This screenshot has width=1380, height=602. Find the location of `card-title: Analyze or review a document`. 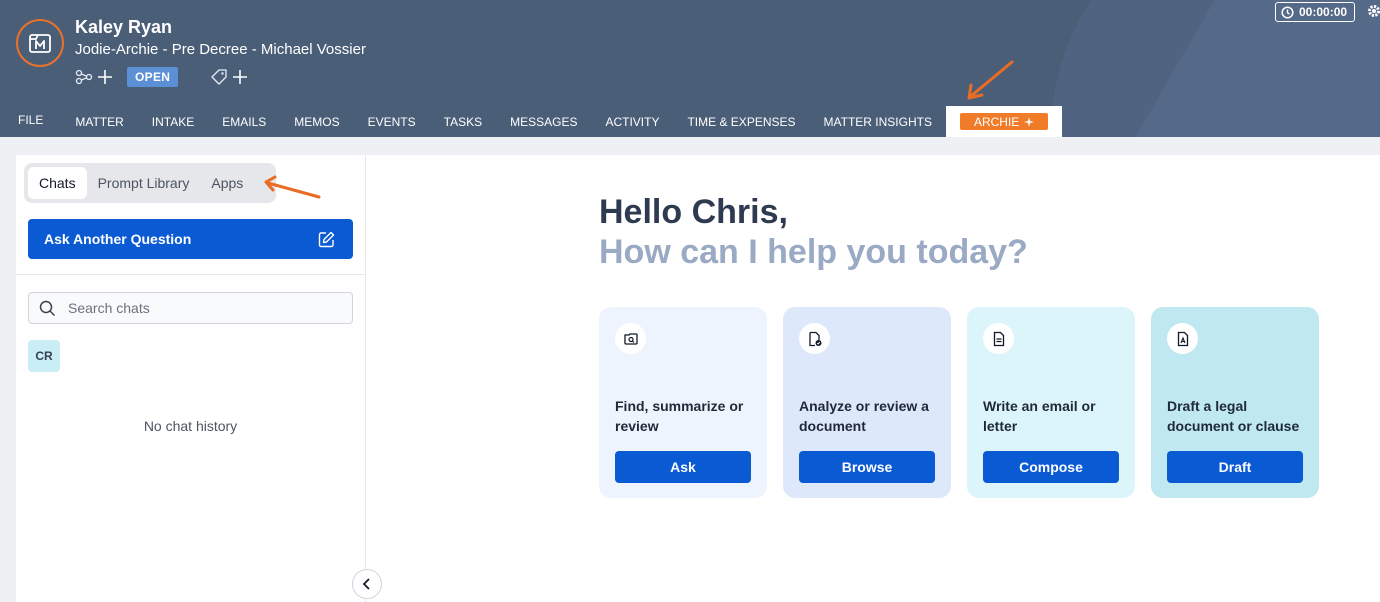

card-title: Analyze or review a document is located at coordinates (864, 416).